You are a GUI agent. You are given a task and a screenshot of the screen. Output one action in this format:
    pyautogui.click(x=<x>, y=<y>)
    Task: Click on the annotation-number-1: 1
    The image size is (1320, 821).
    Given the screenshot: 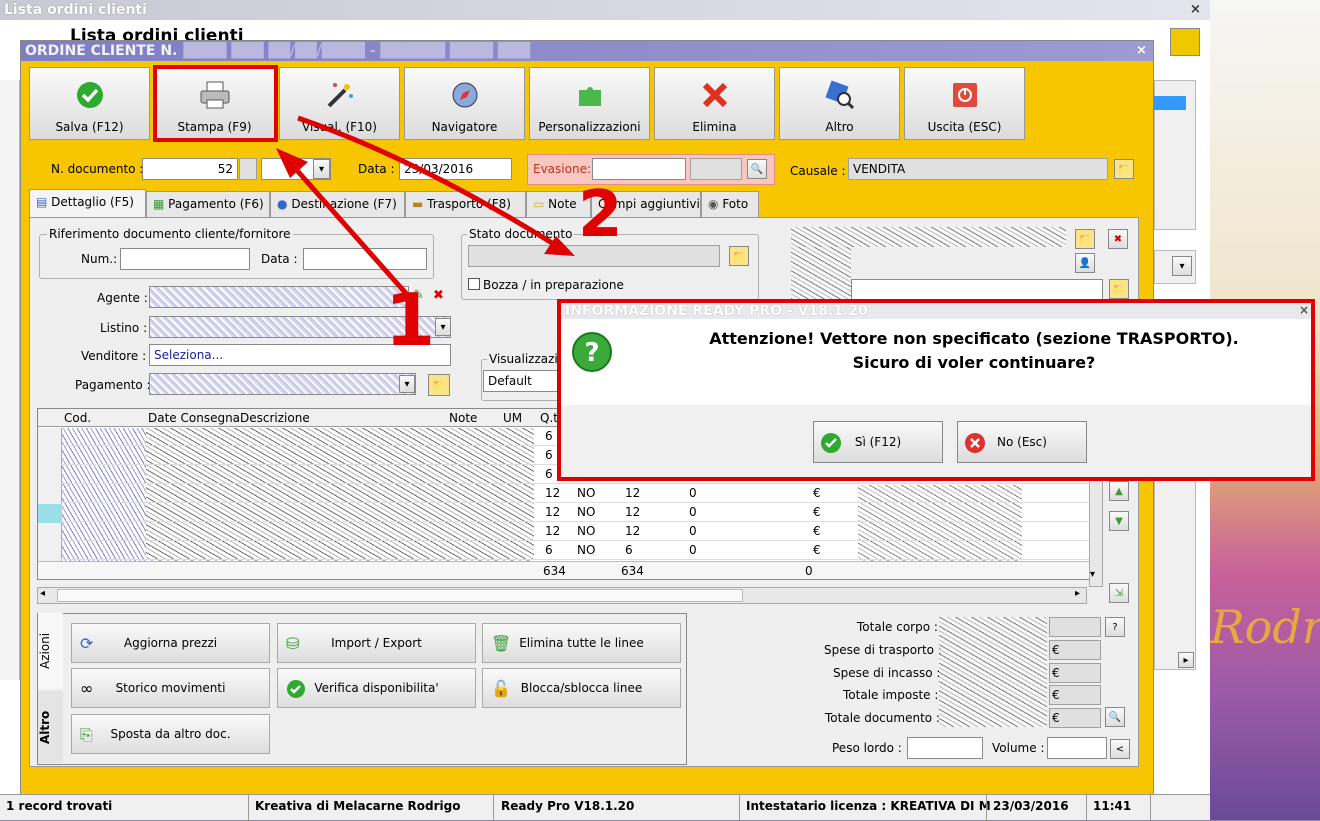 What is the action you would take?
    pyautogui.click(x=410, y=320)
    